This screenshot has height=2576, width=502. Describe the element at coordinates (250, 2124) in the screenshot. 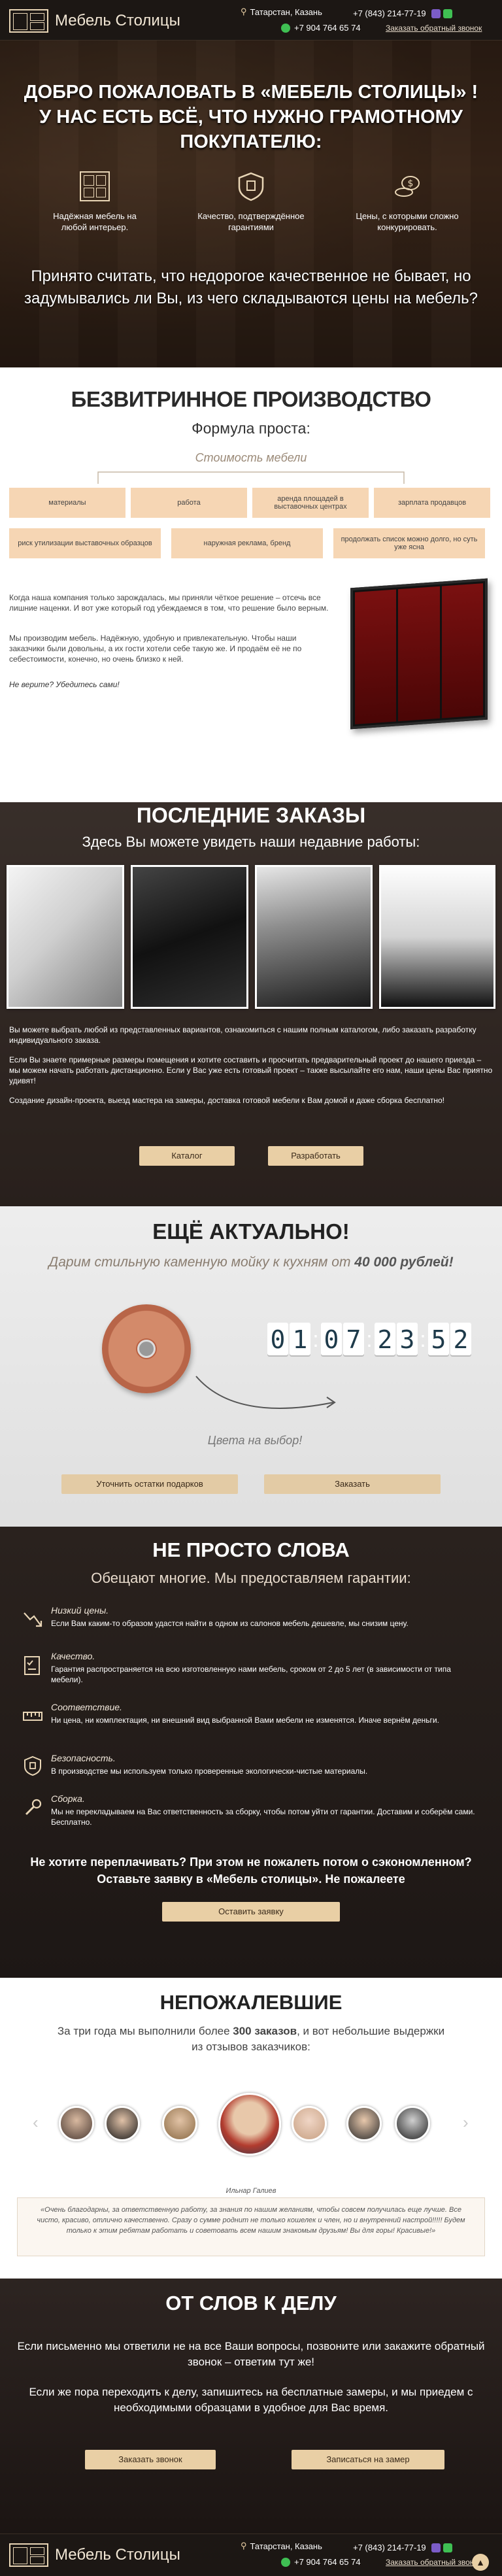

I see `avatar-active` at that location.